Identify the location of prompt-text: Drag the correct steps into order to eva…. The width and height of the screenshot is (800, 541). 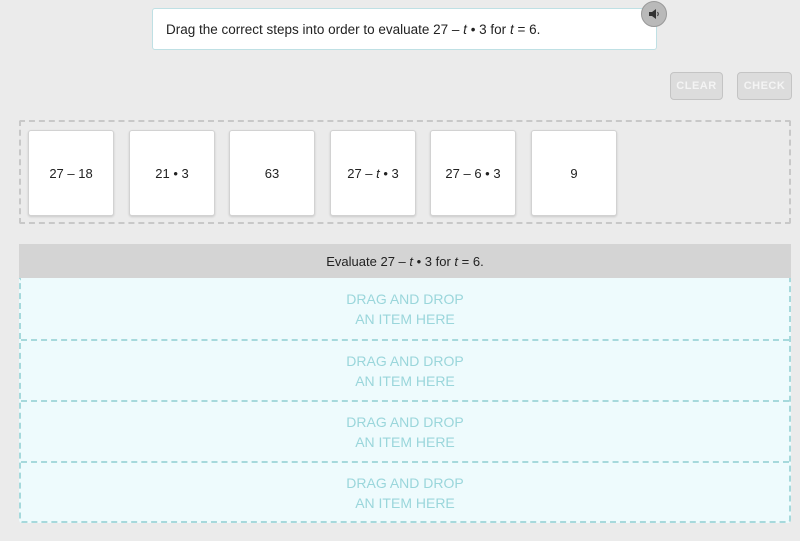
(353, 29).